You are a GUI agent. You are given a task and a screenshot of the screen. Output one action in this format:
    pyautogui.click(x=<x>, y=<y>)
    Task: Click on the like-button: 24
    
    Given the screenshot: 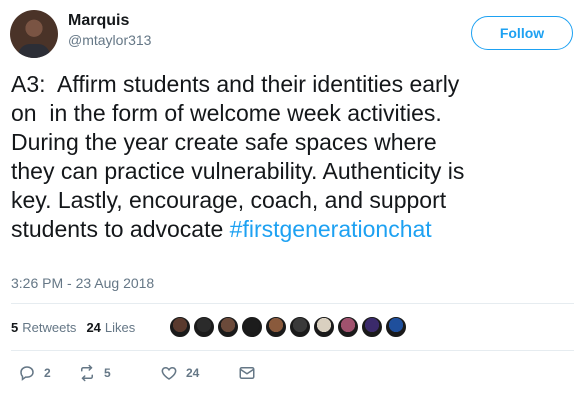 What is the action you would take?
    pyautogui.click(x=199, y=373)
    